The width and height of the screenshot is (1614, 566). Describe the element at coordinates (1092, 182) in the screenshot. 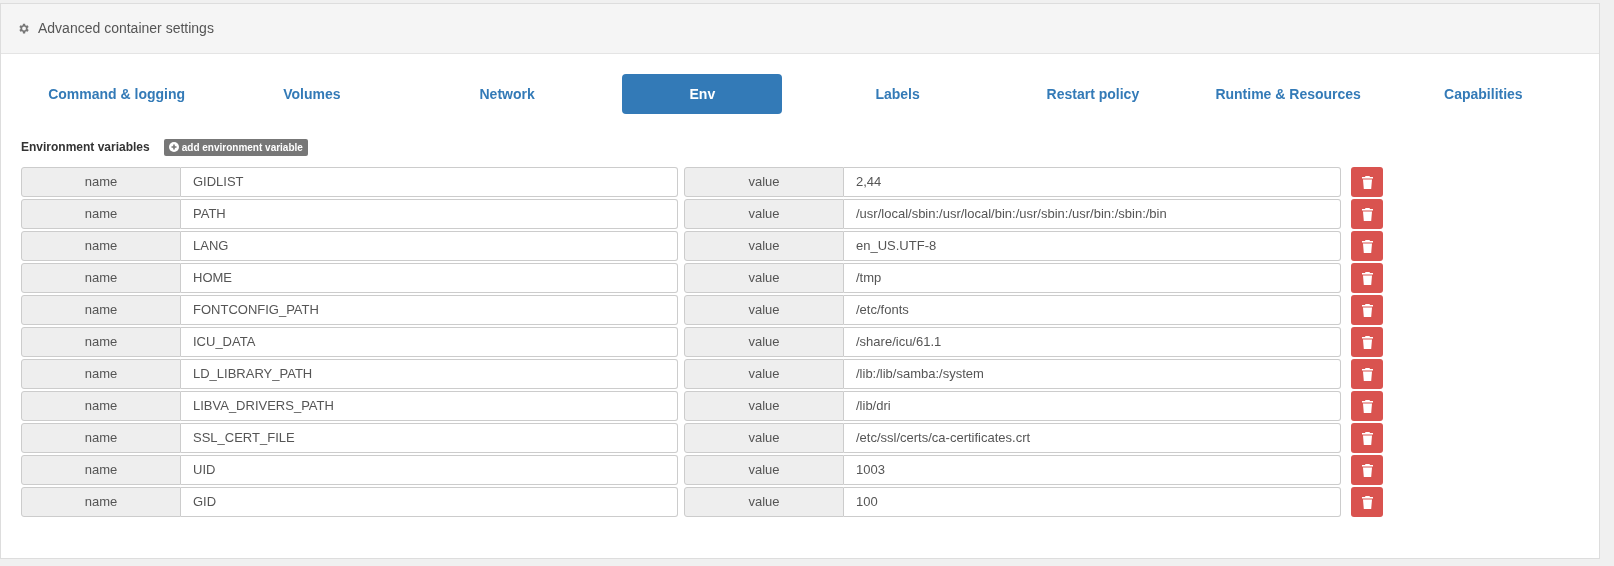

I see `value-field: 2,44` at that location.